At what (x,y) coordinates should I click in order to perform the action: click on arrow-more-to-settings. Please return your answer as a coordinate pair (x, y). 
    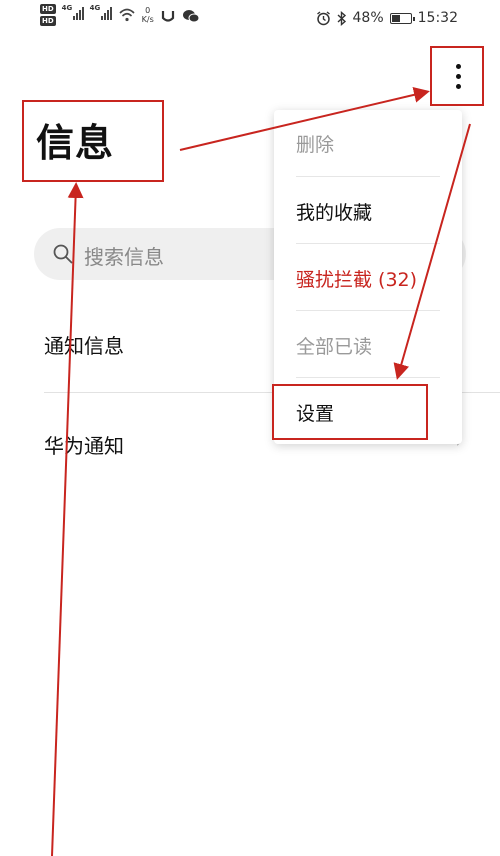
    Looking at the image, I should click on (432, 251).